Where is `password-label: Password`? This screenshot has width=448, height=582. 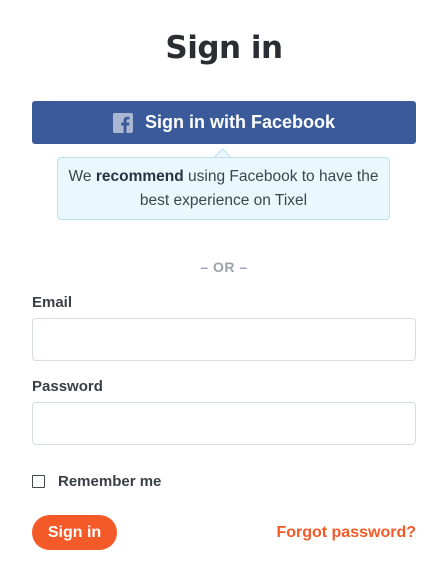
password-label: Password is located at coordinates (67, 386).